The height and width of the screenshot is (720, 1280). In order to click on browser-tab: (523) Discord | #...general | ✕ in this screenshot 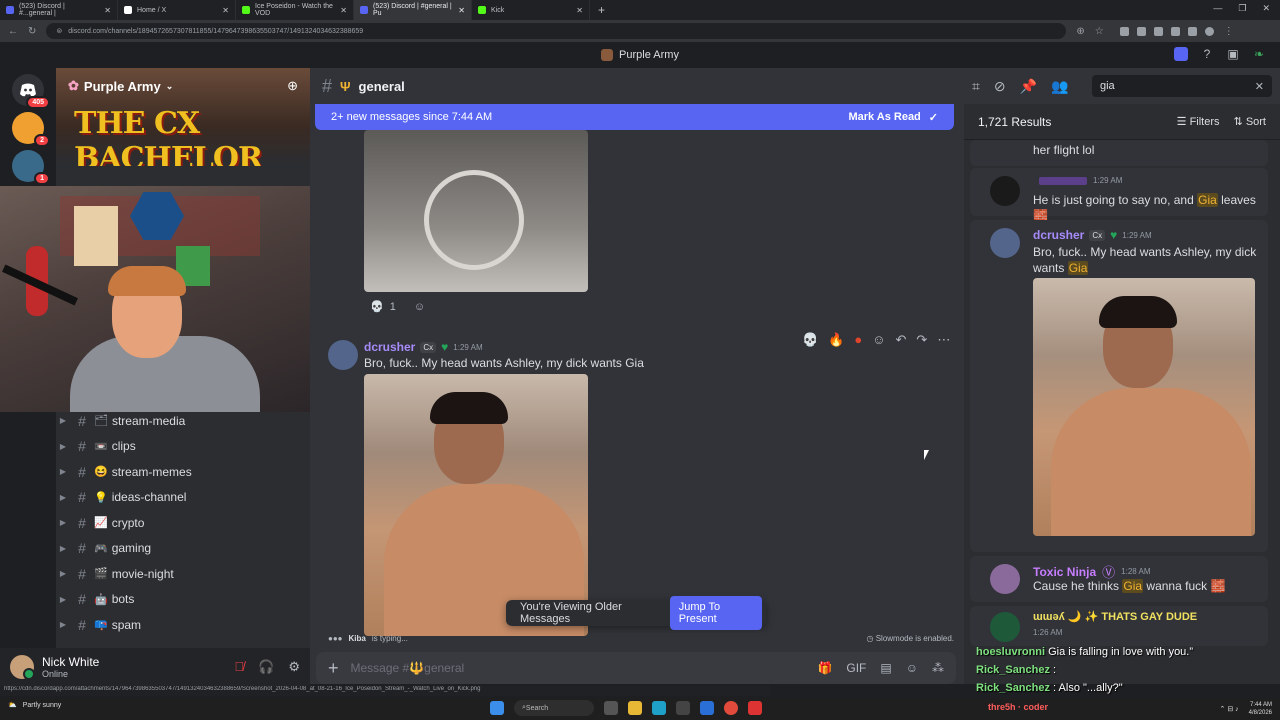, I will do `click(59, 10)`.